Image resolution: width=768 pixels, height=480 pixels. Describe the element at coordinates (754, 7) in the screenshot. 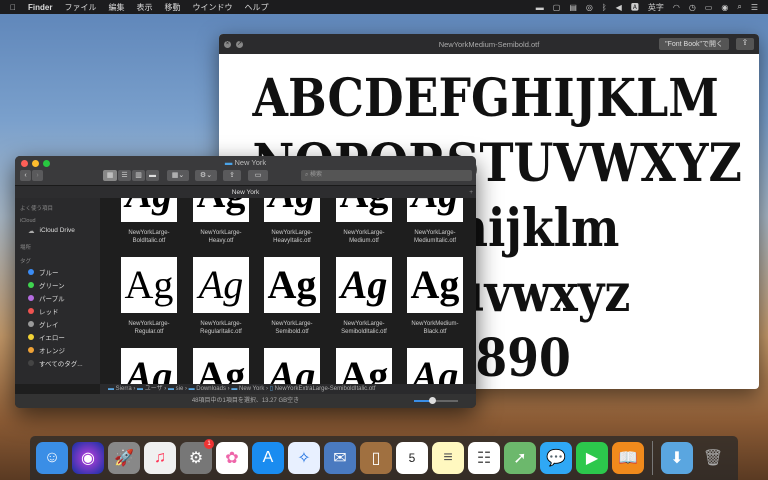

I see `notification-center-icon: ☰` at that location.